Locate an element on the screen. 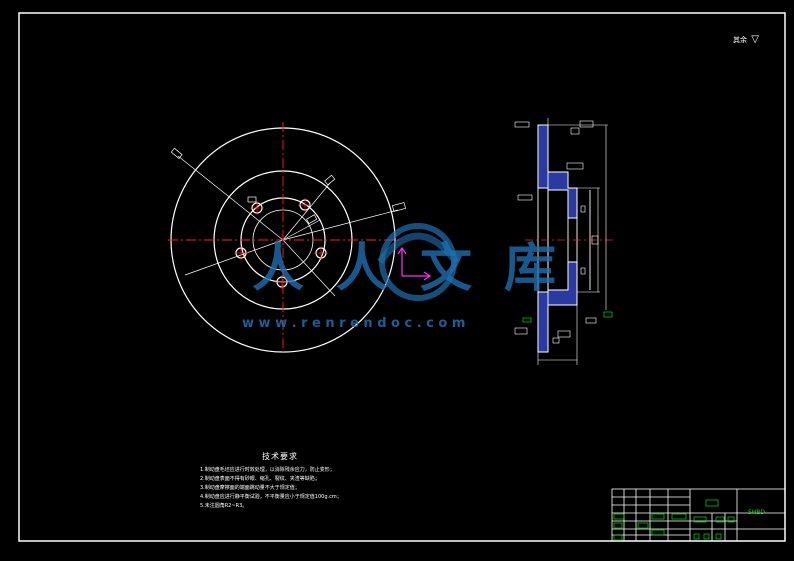 Image resolution: width=794 pixels, height=561 pixels. tech-requirement-item: 1.制动盘毛坯应进行时效处理，以消除残余应力，防止变形； is located at coordinates (267, 470).